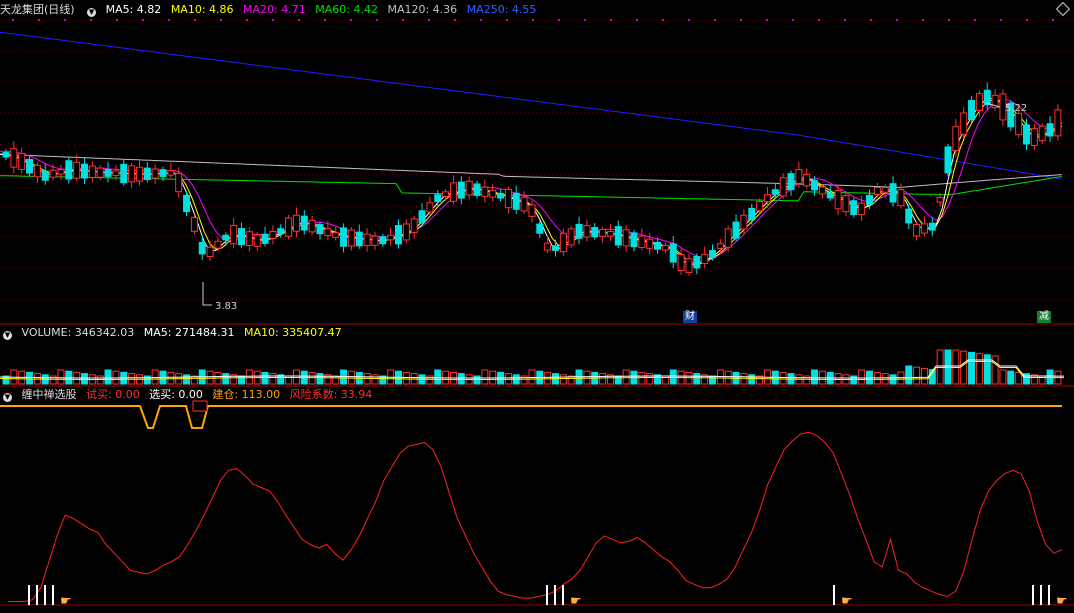 The height and width of the screenshot is (613, 1074). What do you see at coordinates (1044, 317) in the screenshot?
I see `reduce-holding-tag: 减` at bounding box center [1044, 317].